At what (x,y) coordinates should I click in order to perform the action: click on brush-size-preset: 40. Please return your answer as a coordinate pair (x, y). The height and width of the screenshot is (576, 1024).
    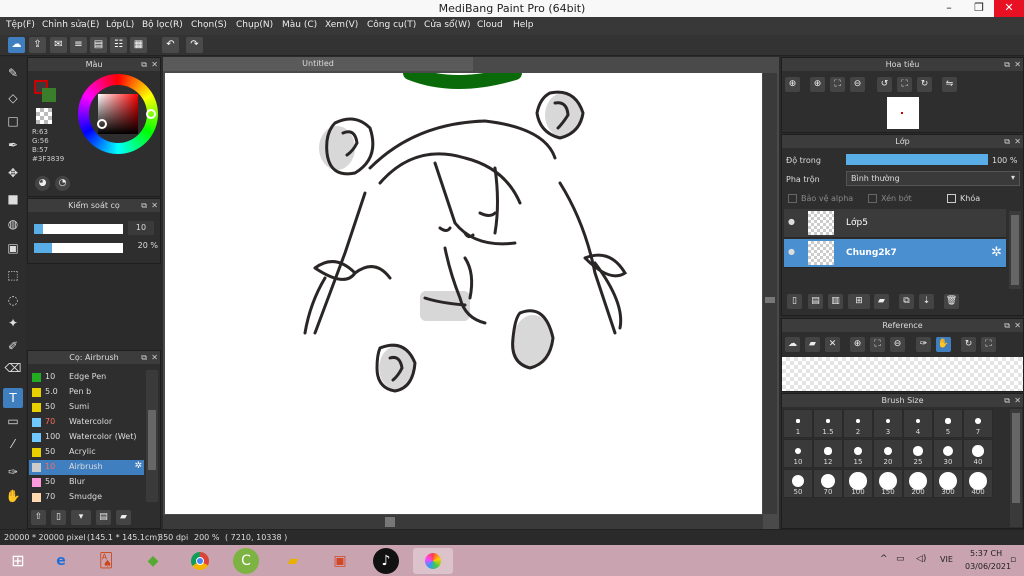
    Looking at the image, I should click on (978, 453).